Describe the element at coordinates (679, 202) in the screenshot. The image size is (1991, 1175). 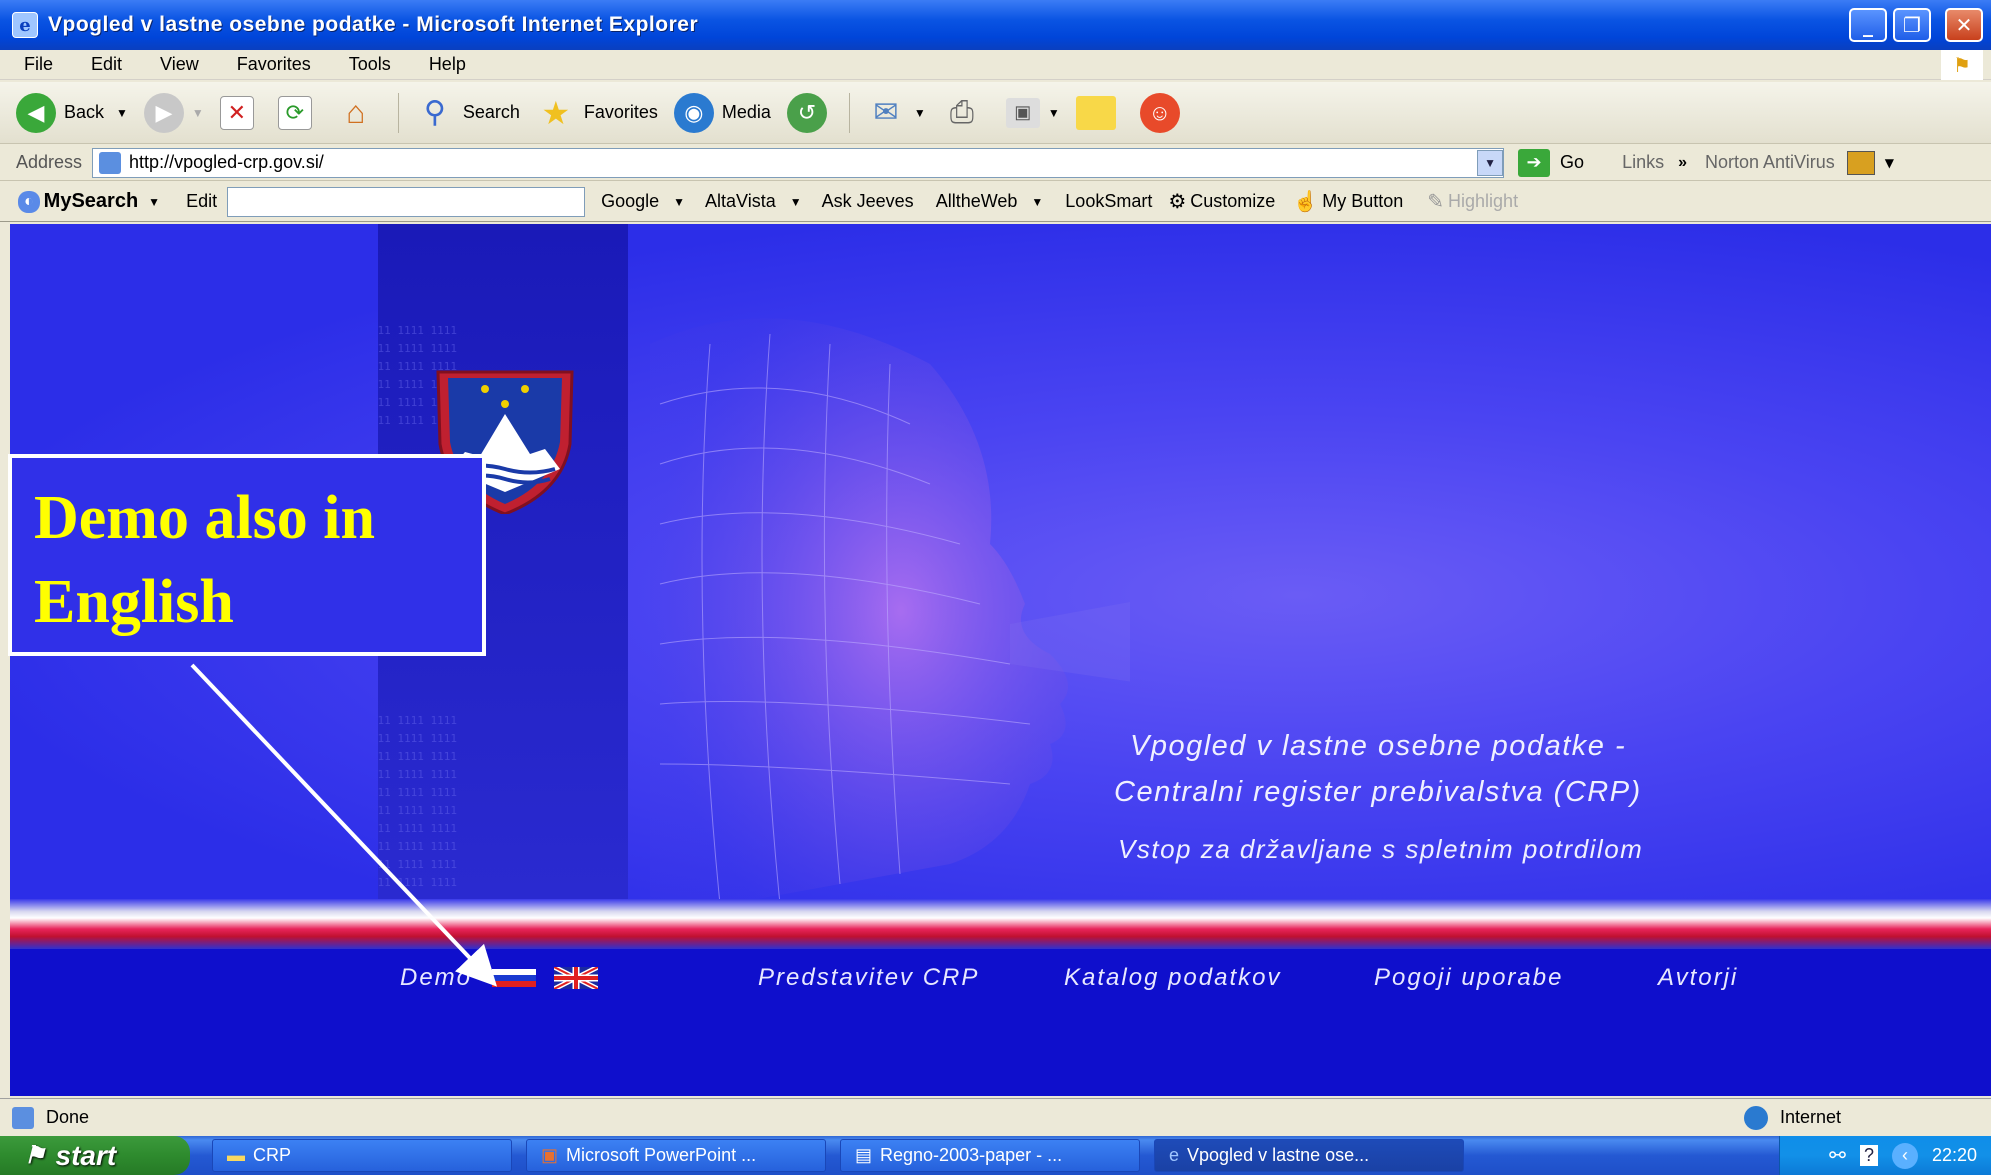
I see `google-dropdown-icon: ▼` at that location.